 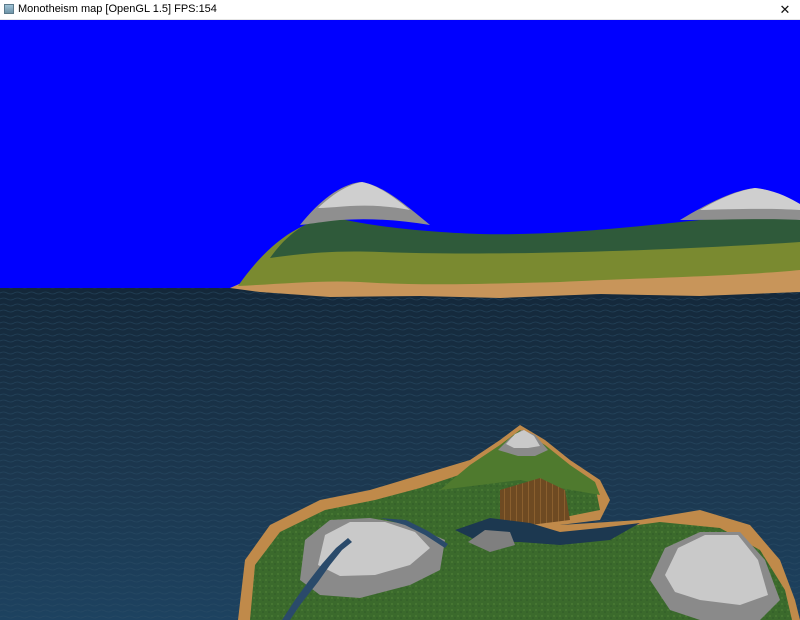 I want to click on window-title: Monotheism map [OpenGL 1.5] FPS:154, so click(x=117, y=9).